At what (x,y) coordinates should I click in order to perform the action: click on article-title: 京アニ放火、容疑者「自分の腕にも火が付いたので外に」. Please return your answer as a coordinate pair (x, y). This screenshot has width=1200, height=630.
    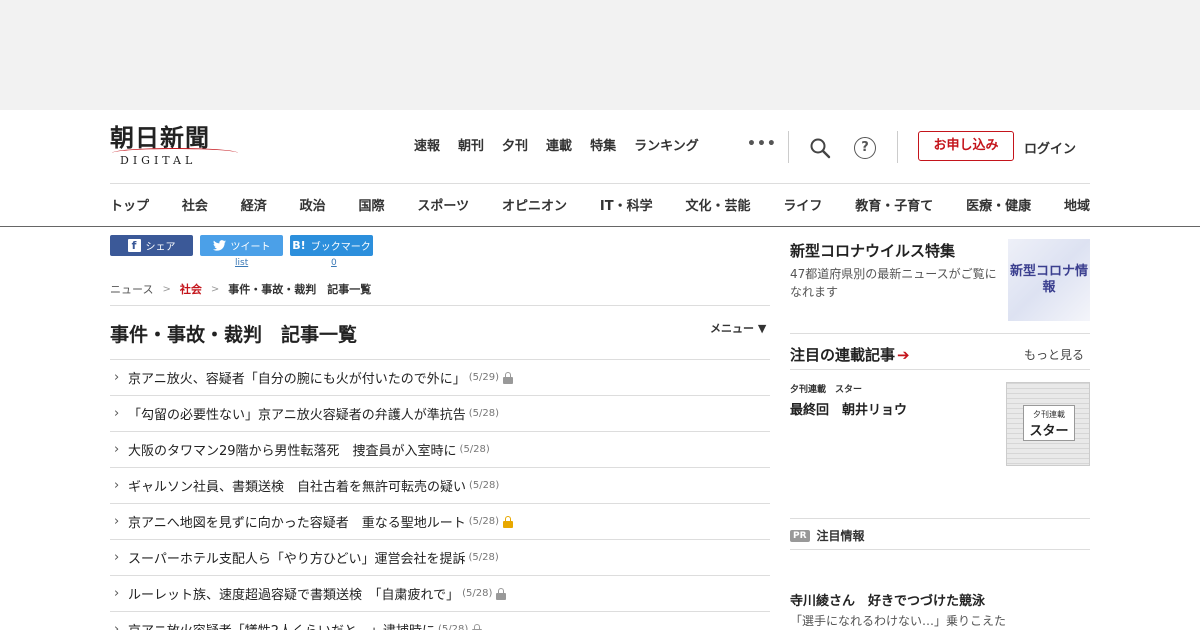
    Looking at the image, I should click on (297, 377).